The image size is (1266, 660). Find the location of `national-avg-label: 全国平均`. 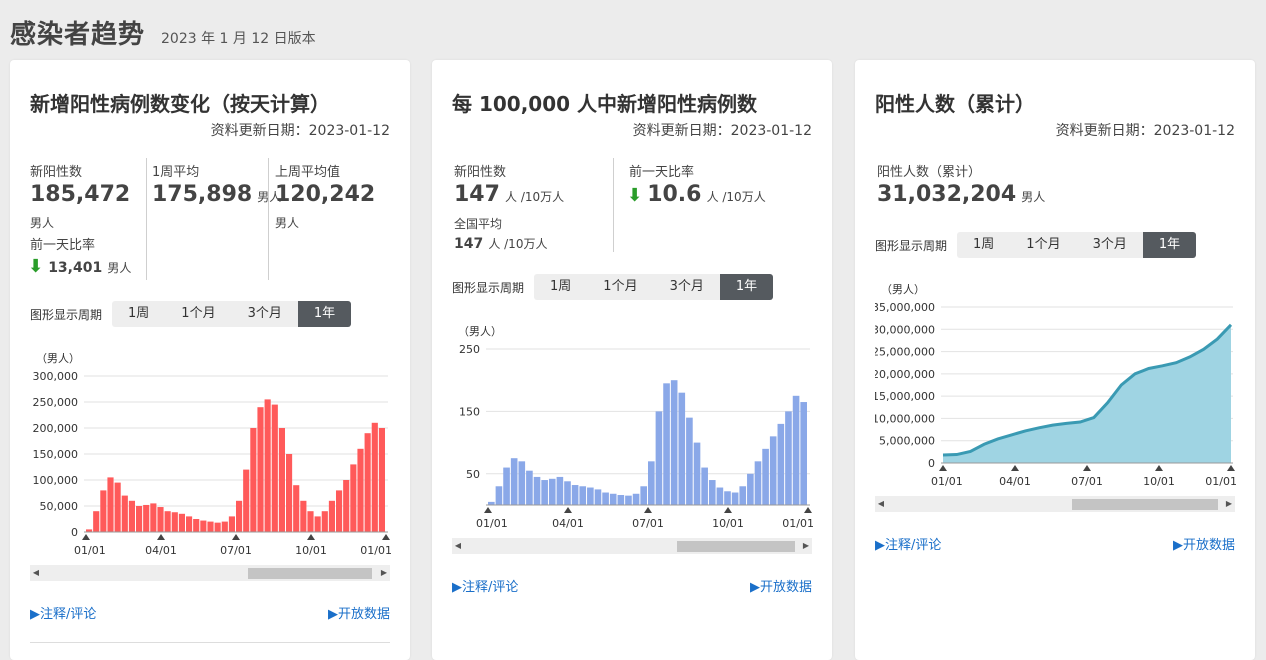

national-avg-label: 全国平均 is located at coordinates (478, 224).